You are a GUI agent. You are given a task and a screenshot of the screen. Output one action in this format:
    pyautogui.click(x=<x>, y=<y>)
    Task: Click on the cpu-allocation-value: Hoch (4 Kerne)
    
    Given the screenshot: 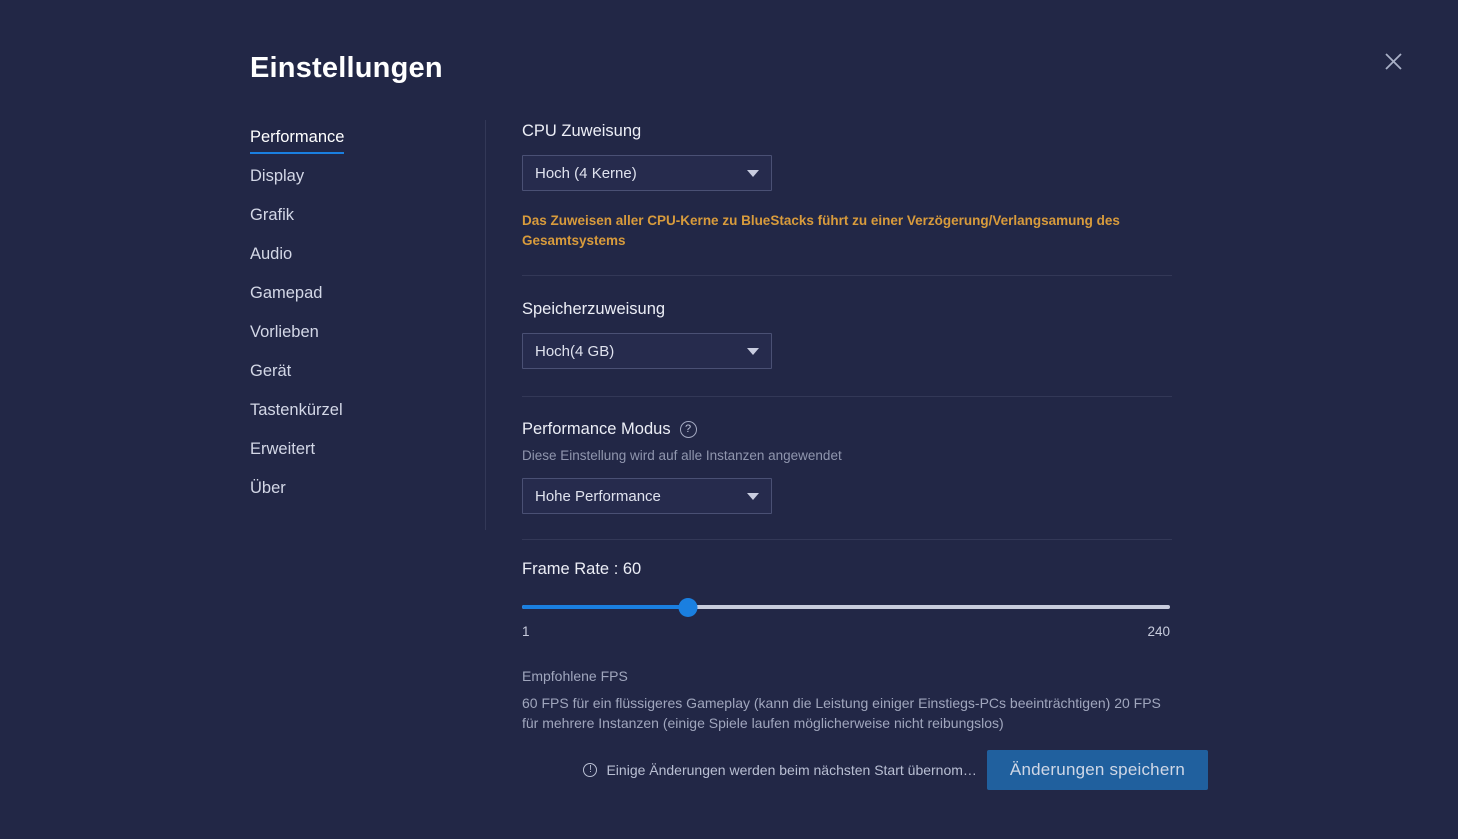 What is the action you would take?
    pyautogui.click(x=586, y=173)
    